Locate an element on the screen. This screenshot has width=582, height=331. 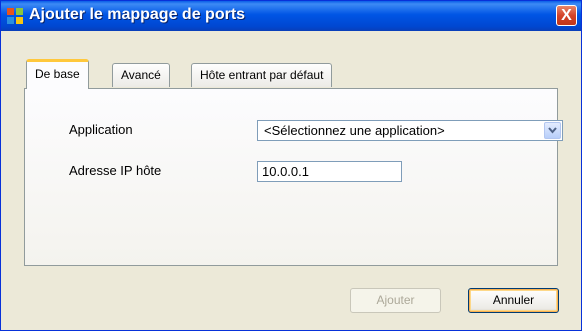
tab-hote-entrant: Hôte entrant par défaut is located at coordinates (262, 75).